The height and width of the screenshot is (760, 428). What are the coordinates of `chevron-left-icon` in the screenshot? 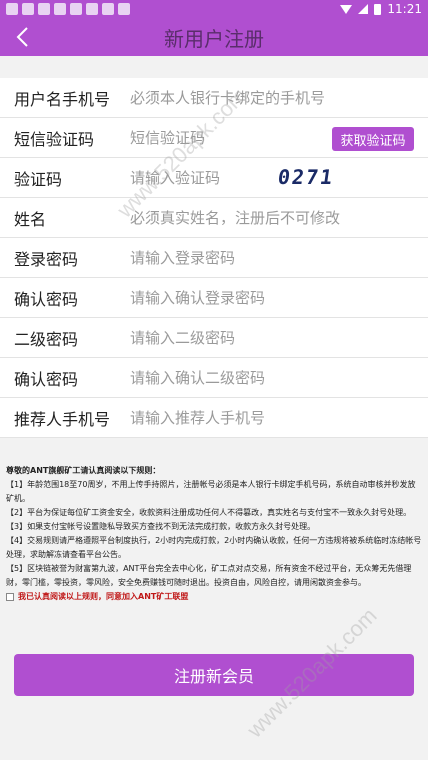 It's located at (22, 37).